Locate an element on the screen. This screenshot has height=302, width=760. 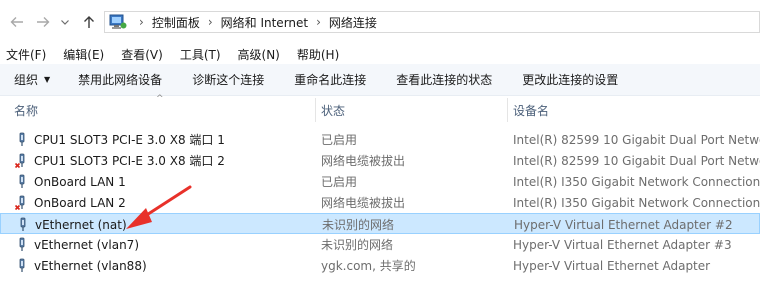
connection-name: vEthernet (vlan7) is located at coordinates (86, 244).